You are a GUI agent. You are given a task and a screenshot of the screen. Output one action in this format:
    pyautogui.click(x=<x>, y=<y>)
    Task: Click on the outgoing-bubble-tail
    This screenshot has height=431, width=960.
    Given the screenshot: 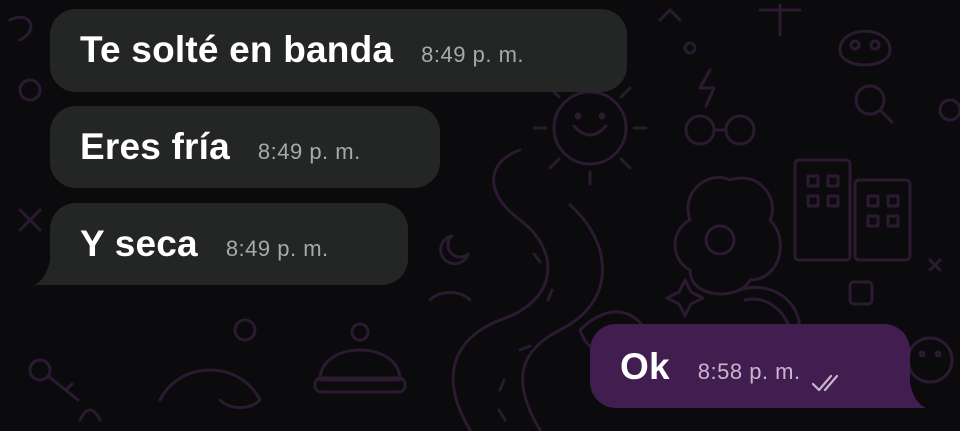 What is the action you would take?
    pyautogui.click(x=918, y=395)
    